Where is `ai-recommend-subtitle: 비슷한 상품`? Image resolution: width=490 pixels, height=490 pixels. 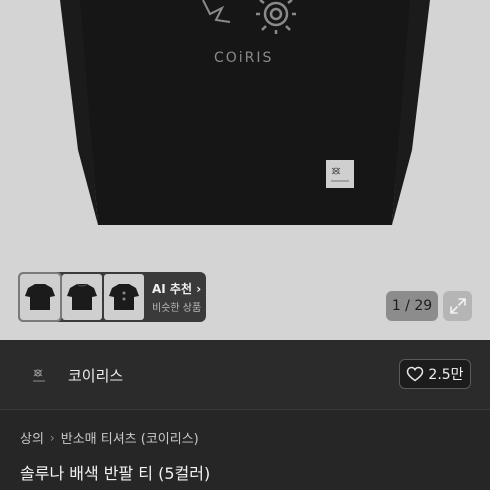 ai-recommend-subtitle: 비슷한 상품 is located at coordinates (177, 308).